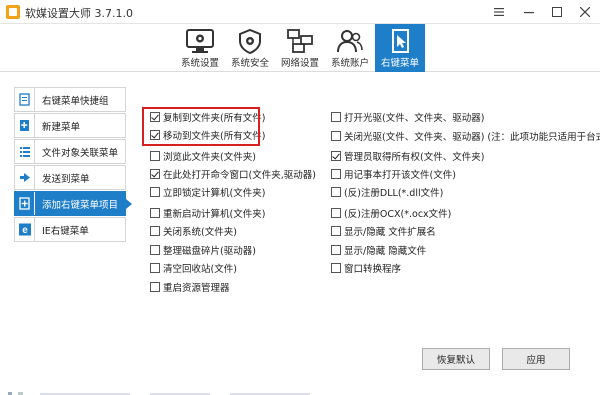  I want to click on title-bar: 软媒设置大师 3.7.1.0, so click(300, 12).